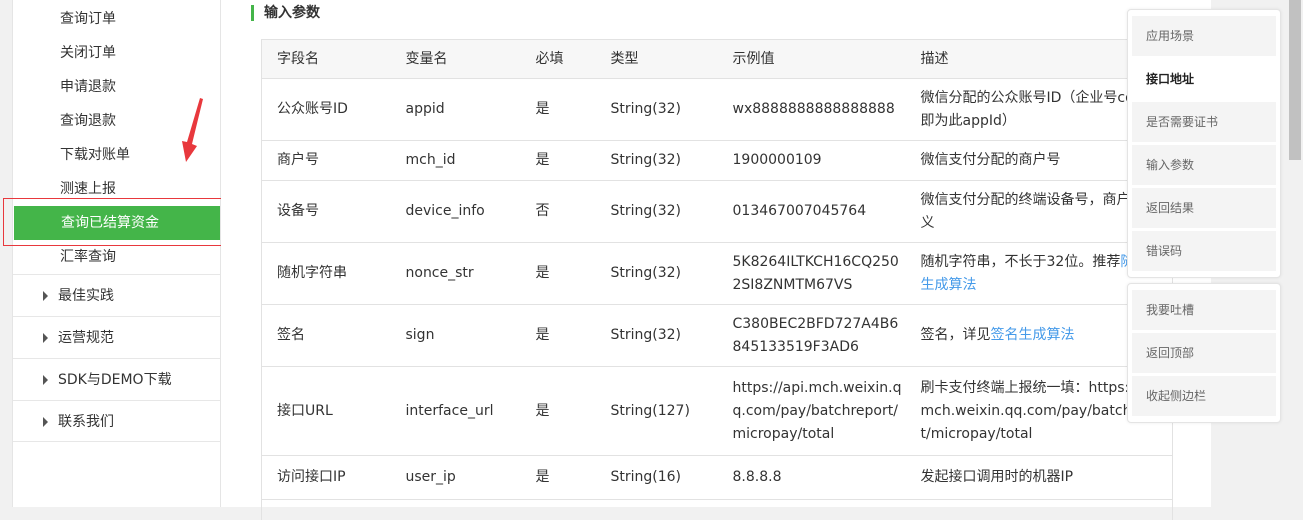 This screenshot has height=520, width=1303. Describe the element at coordinates (455, 335) in the screenshot. I see `cell-var: sign` at that location.